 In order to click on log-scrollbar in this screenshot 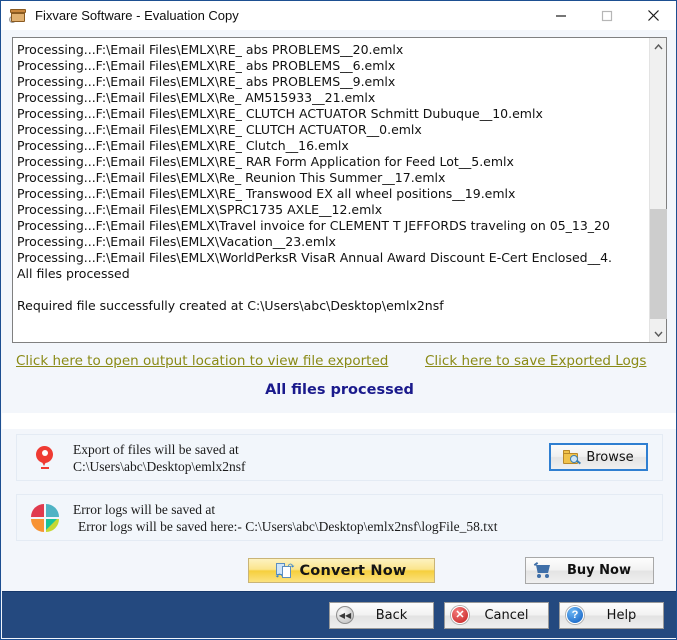, I will do `click(658, 190)`.